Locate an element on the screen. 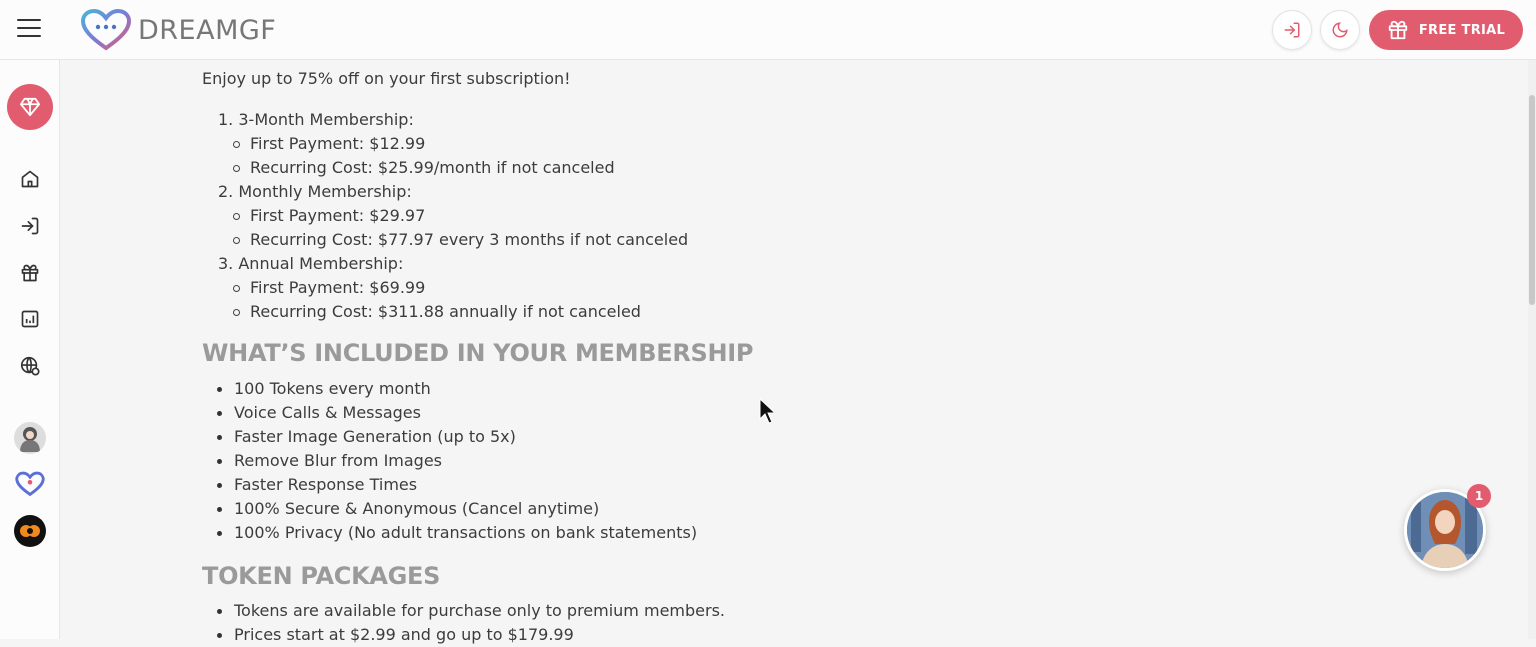 This screenshot has height=647, width=1536. theme-toggle-button is located at coordinates (1340, 30).